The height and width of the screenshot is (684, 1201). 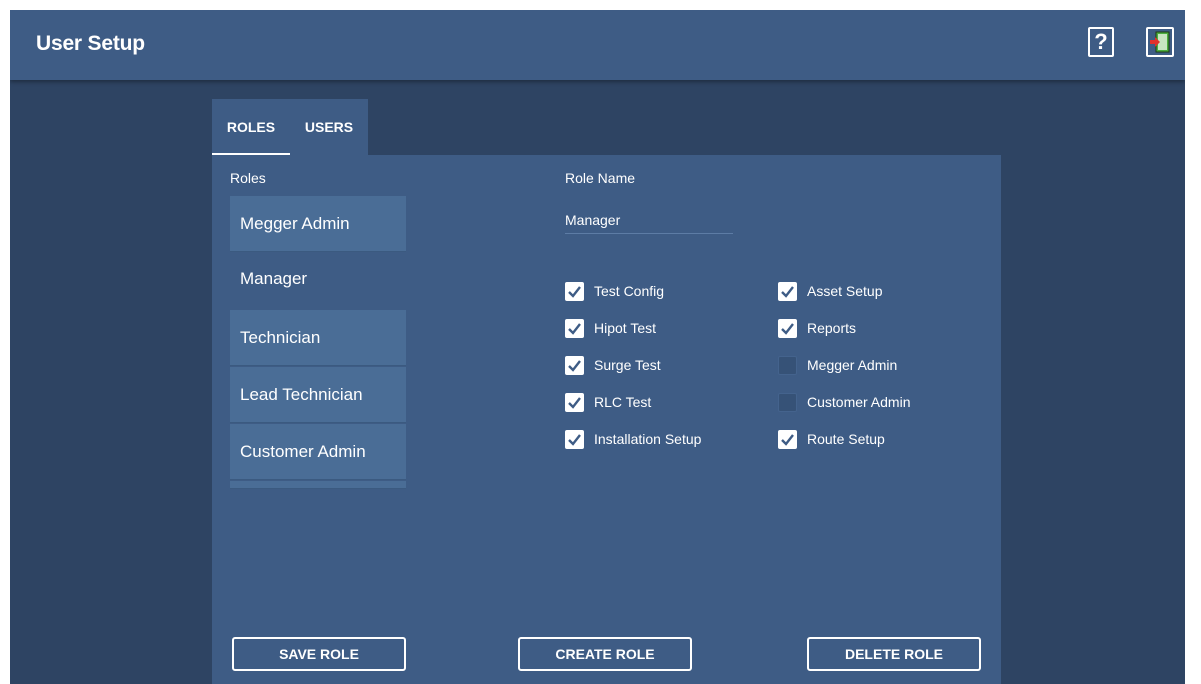 What do you see at coordinates (627, 365) in the screenshot?
I see `perm-label: Surge Test` at bounding box center [627, 365].